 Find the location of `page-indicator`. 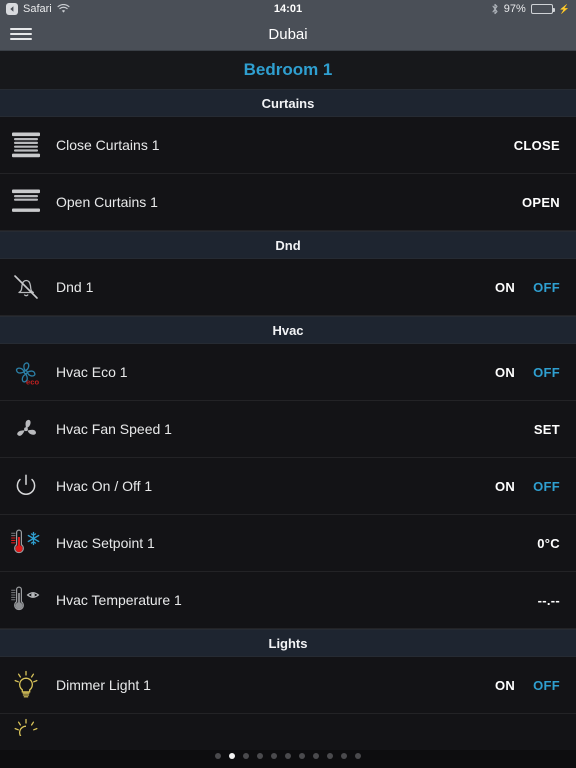

page-indicator is located at coordinates (288, 756).